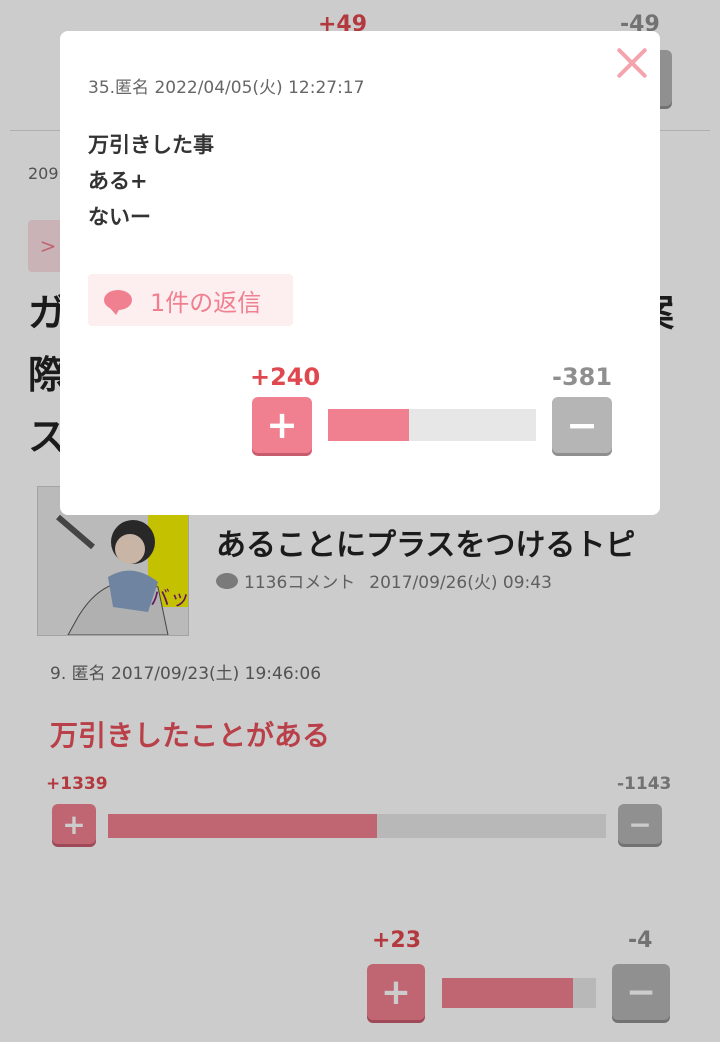 This screenshot has height=1042, width=720. I want to click on modal-plus-button: +, so click(282, 425).